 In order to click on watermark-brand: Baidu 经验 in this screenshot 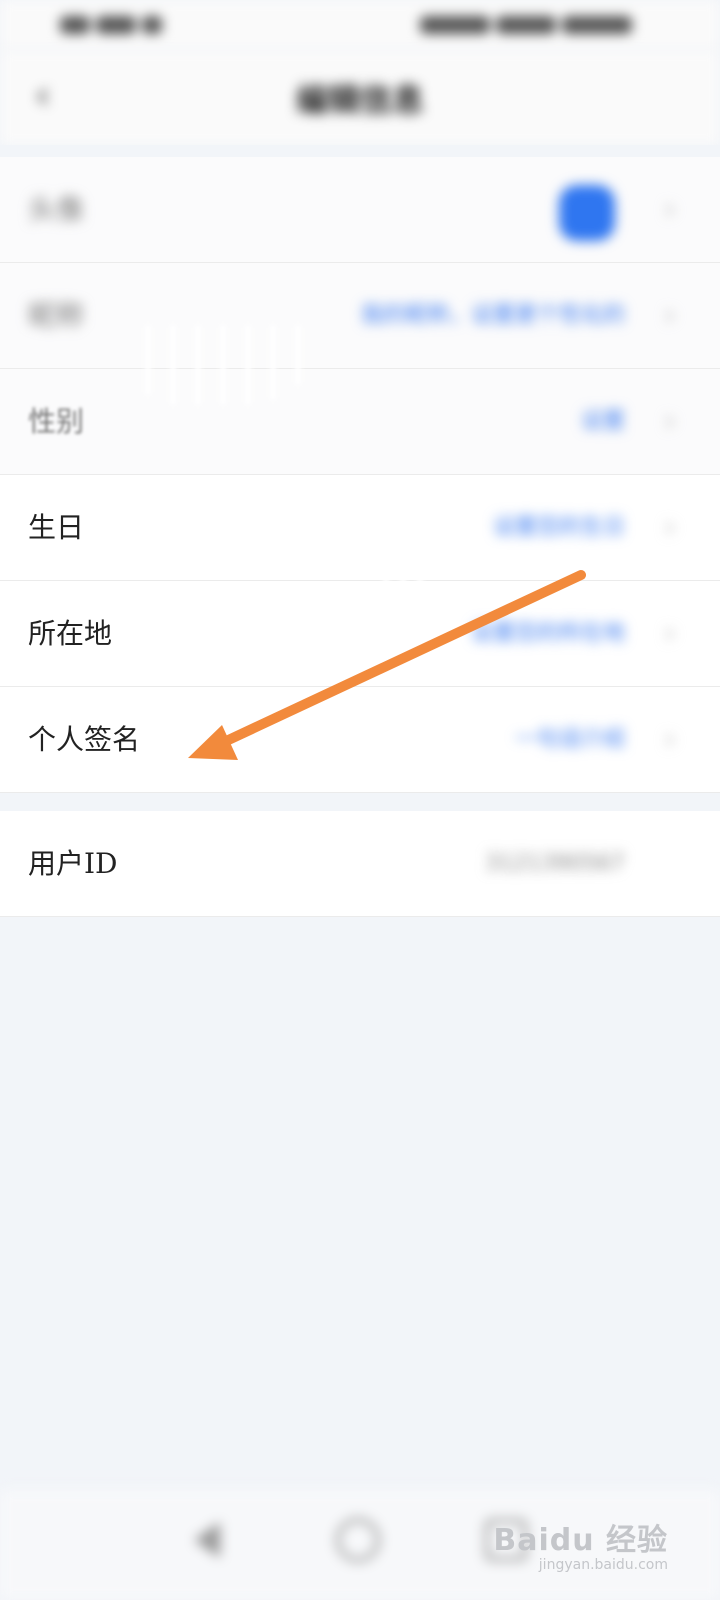, I will do `click(580, 1540)`.